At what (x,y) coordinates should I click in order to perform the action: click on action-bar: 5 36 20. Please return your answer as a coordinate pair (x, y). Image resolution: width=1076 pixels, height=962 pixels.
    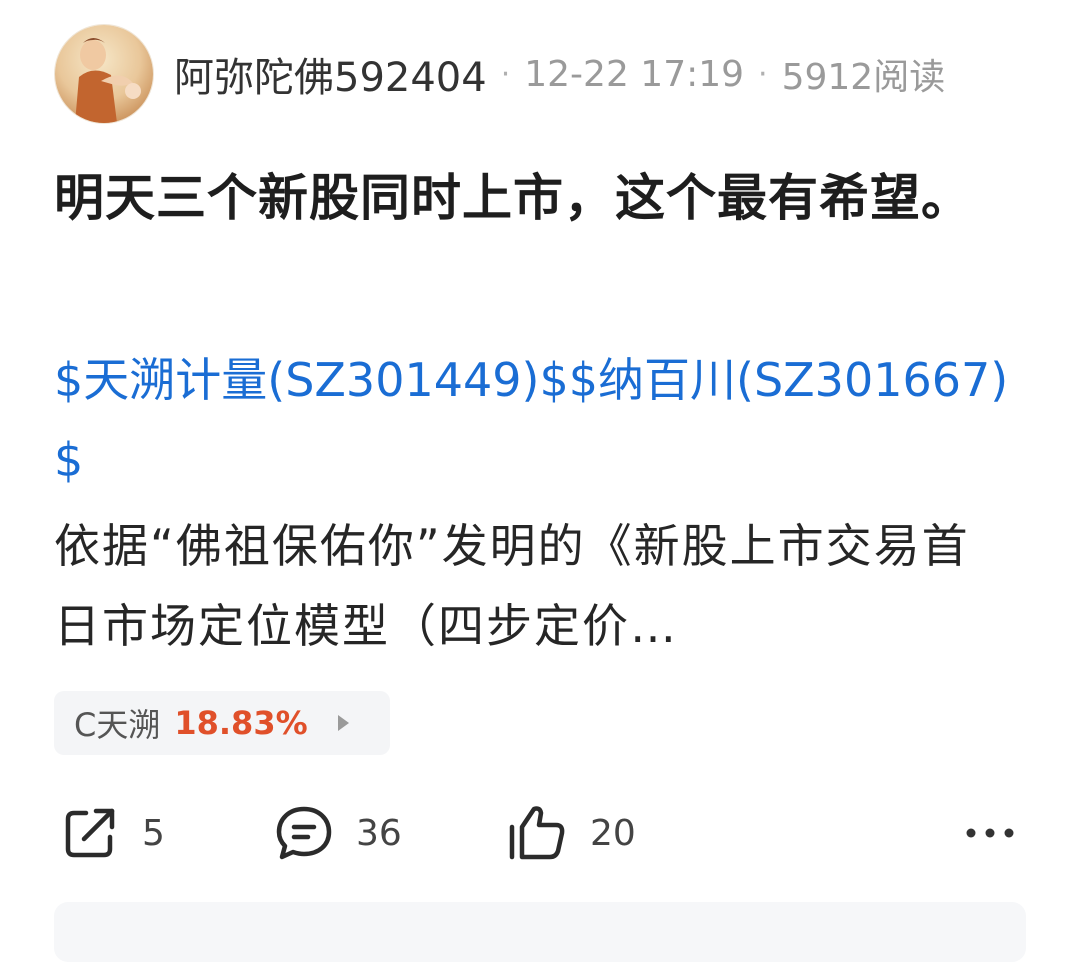
    Looking at the image, I should click on (540, 833).